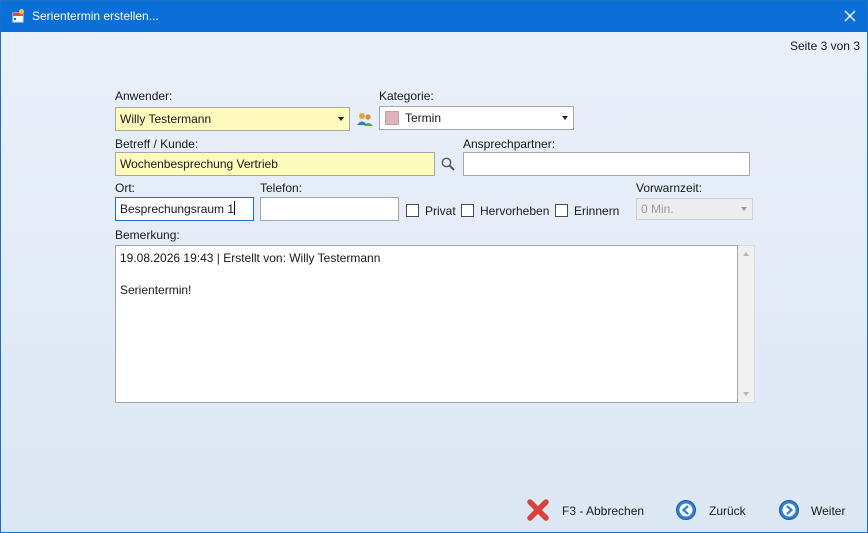 The image size is (868, 533). I want to click on anwender-label: Anwender:, so click(144, 96).